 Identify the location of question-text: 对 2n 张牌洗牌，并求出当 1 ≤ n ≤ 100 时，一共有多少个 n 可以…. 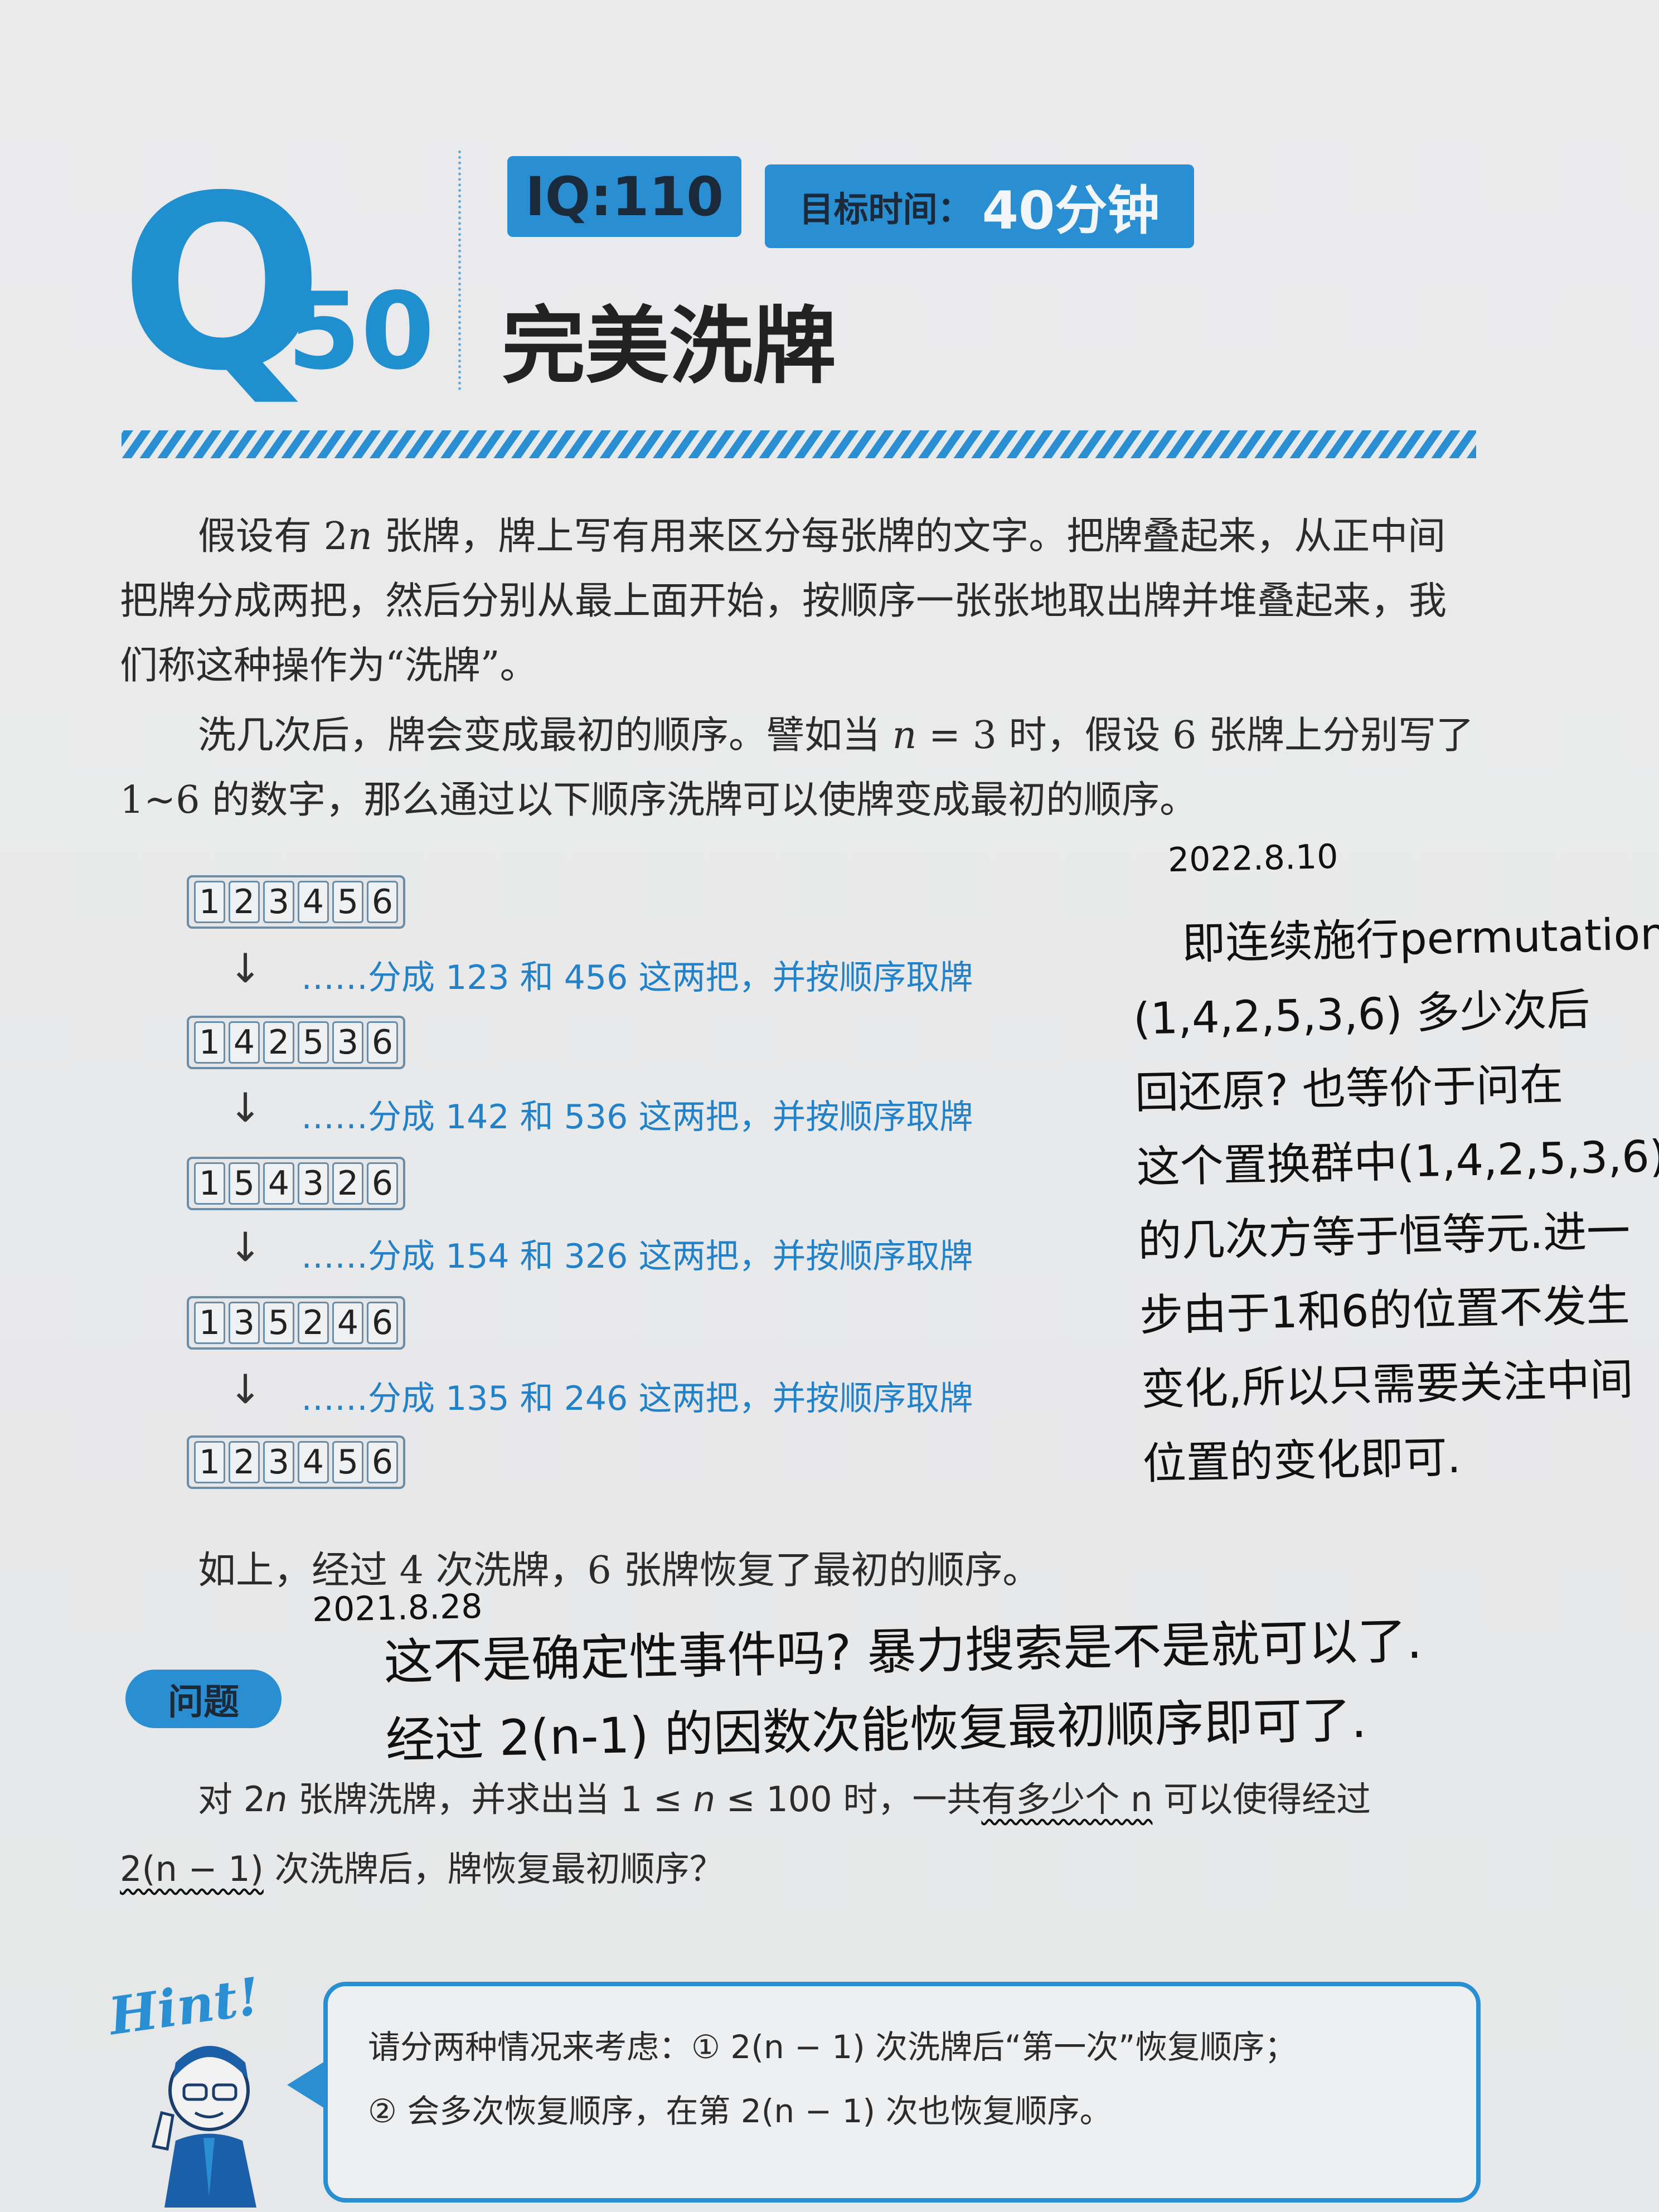
(800, 1834).